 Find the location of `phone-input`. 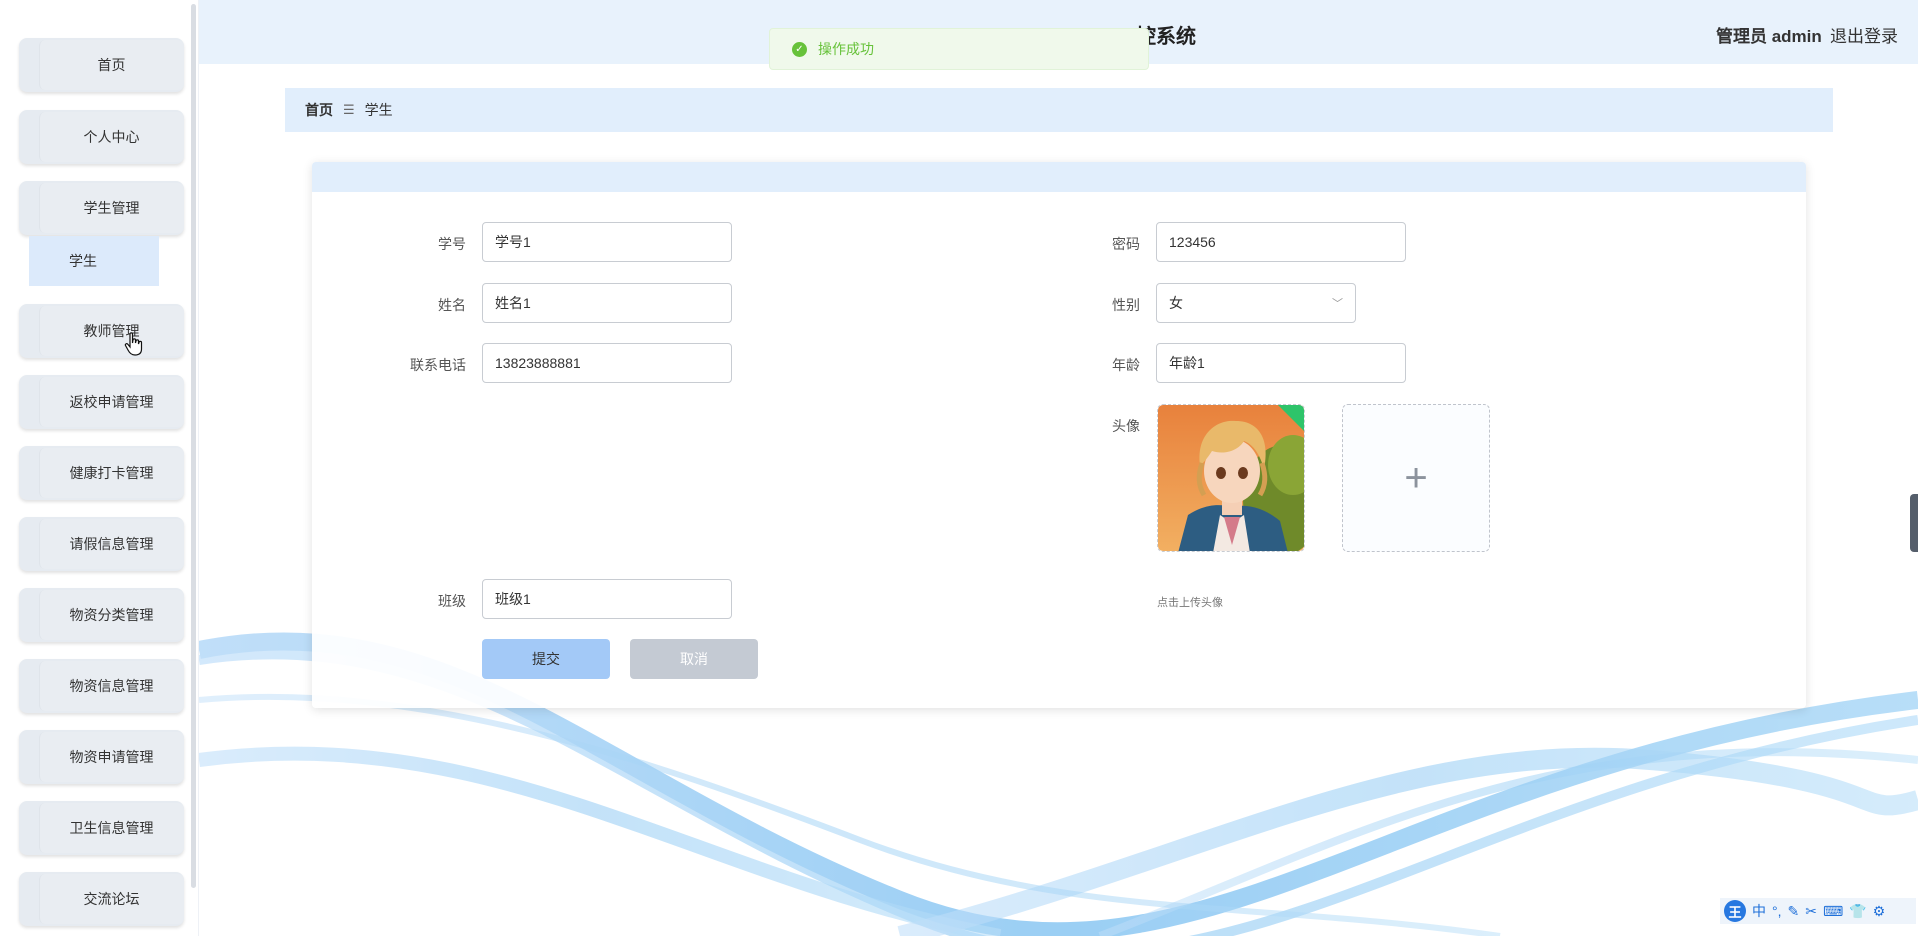

phone-input is located at coordinates (607, 363).